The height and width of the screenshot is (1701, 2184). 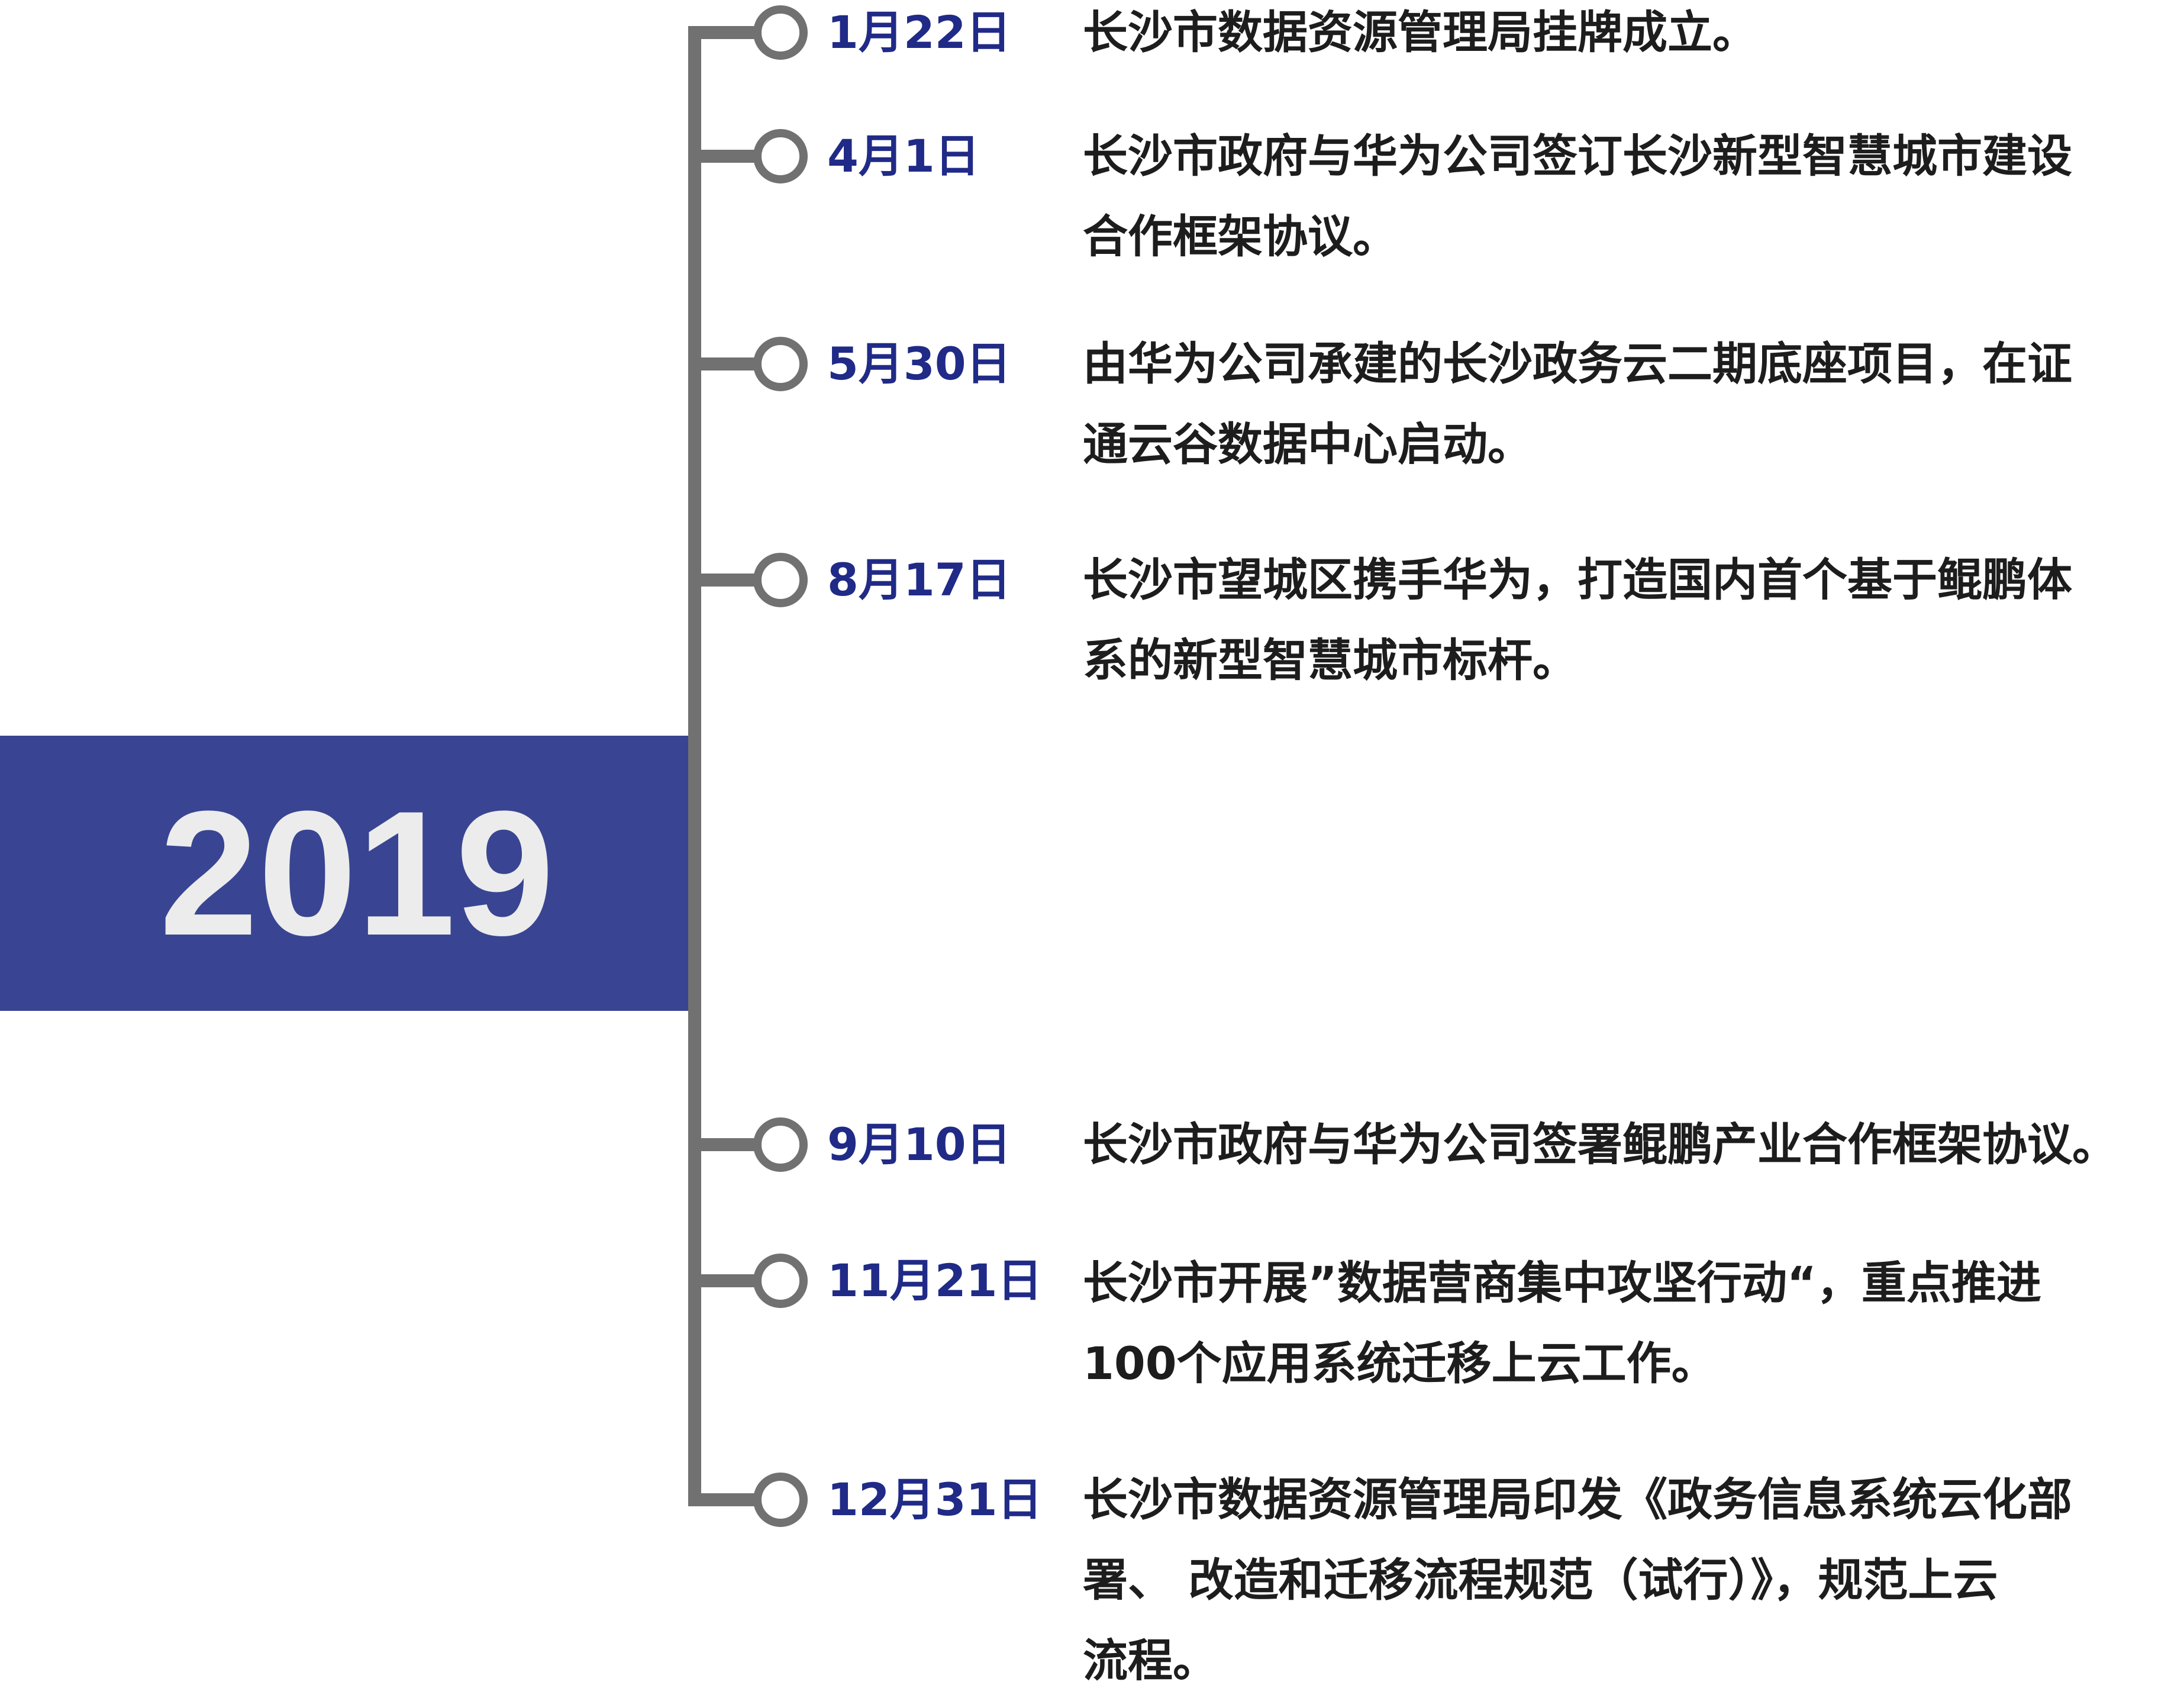 What do you see at coordinates (919, 1144) in the screenshot?
I see `event-date: 9月10日` at bounding box center [919, 1144].